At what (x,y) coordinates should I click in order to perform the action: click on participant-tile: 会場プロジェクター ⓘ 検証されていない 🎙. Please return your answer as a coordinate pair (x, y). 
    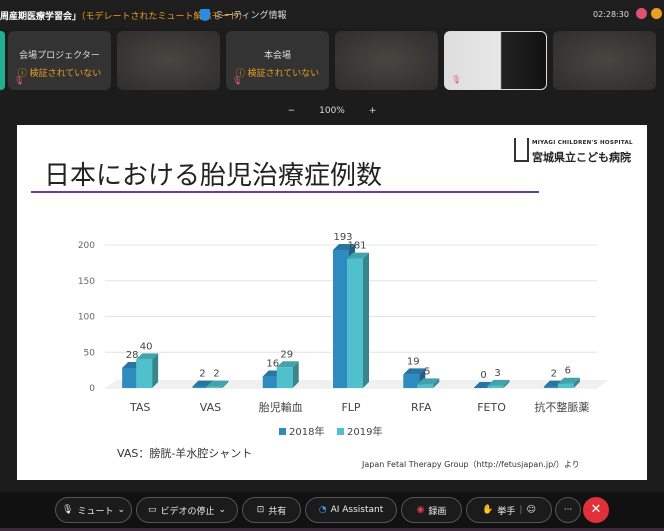
    Looking at the image, I should click on (59, 60).